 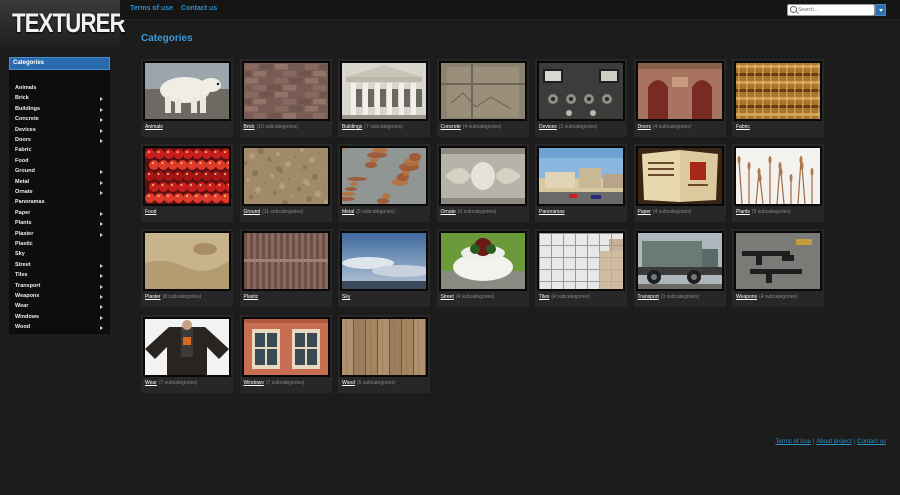 What do you see at coordinates (59, 110) in the screenshot?
I see `sidebar-item-buildings: Buildings` at bounding box center [59, 110].